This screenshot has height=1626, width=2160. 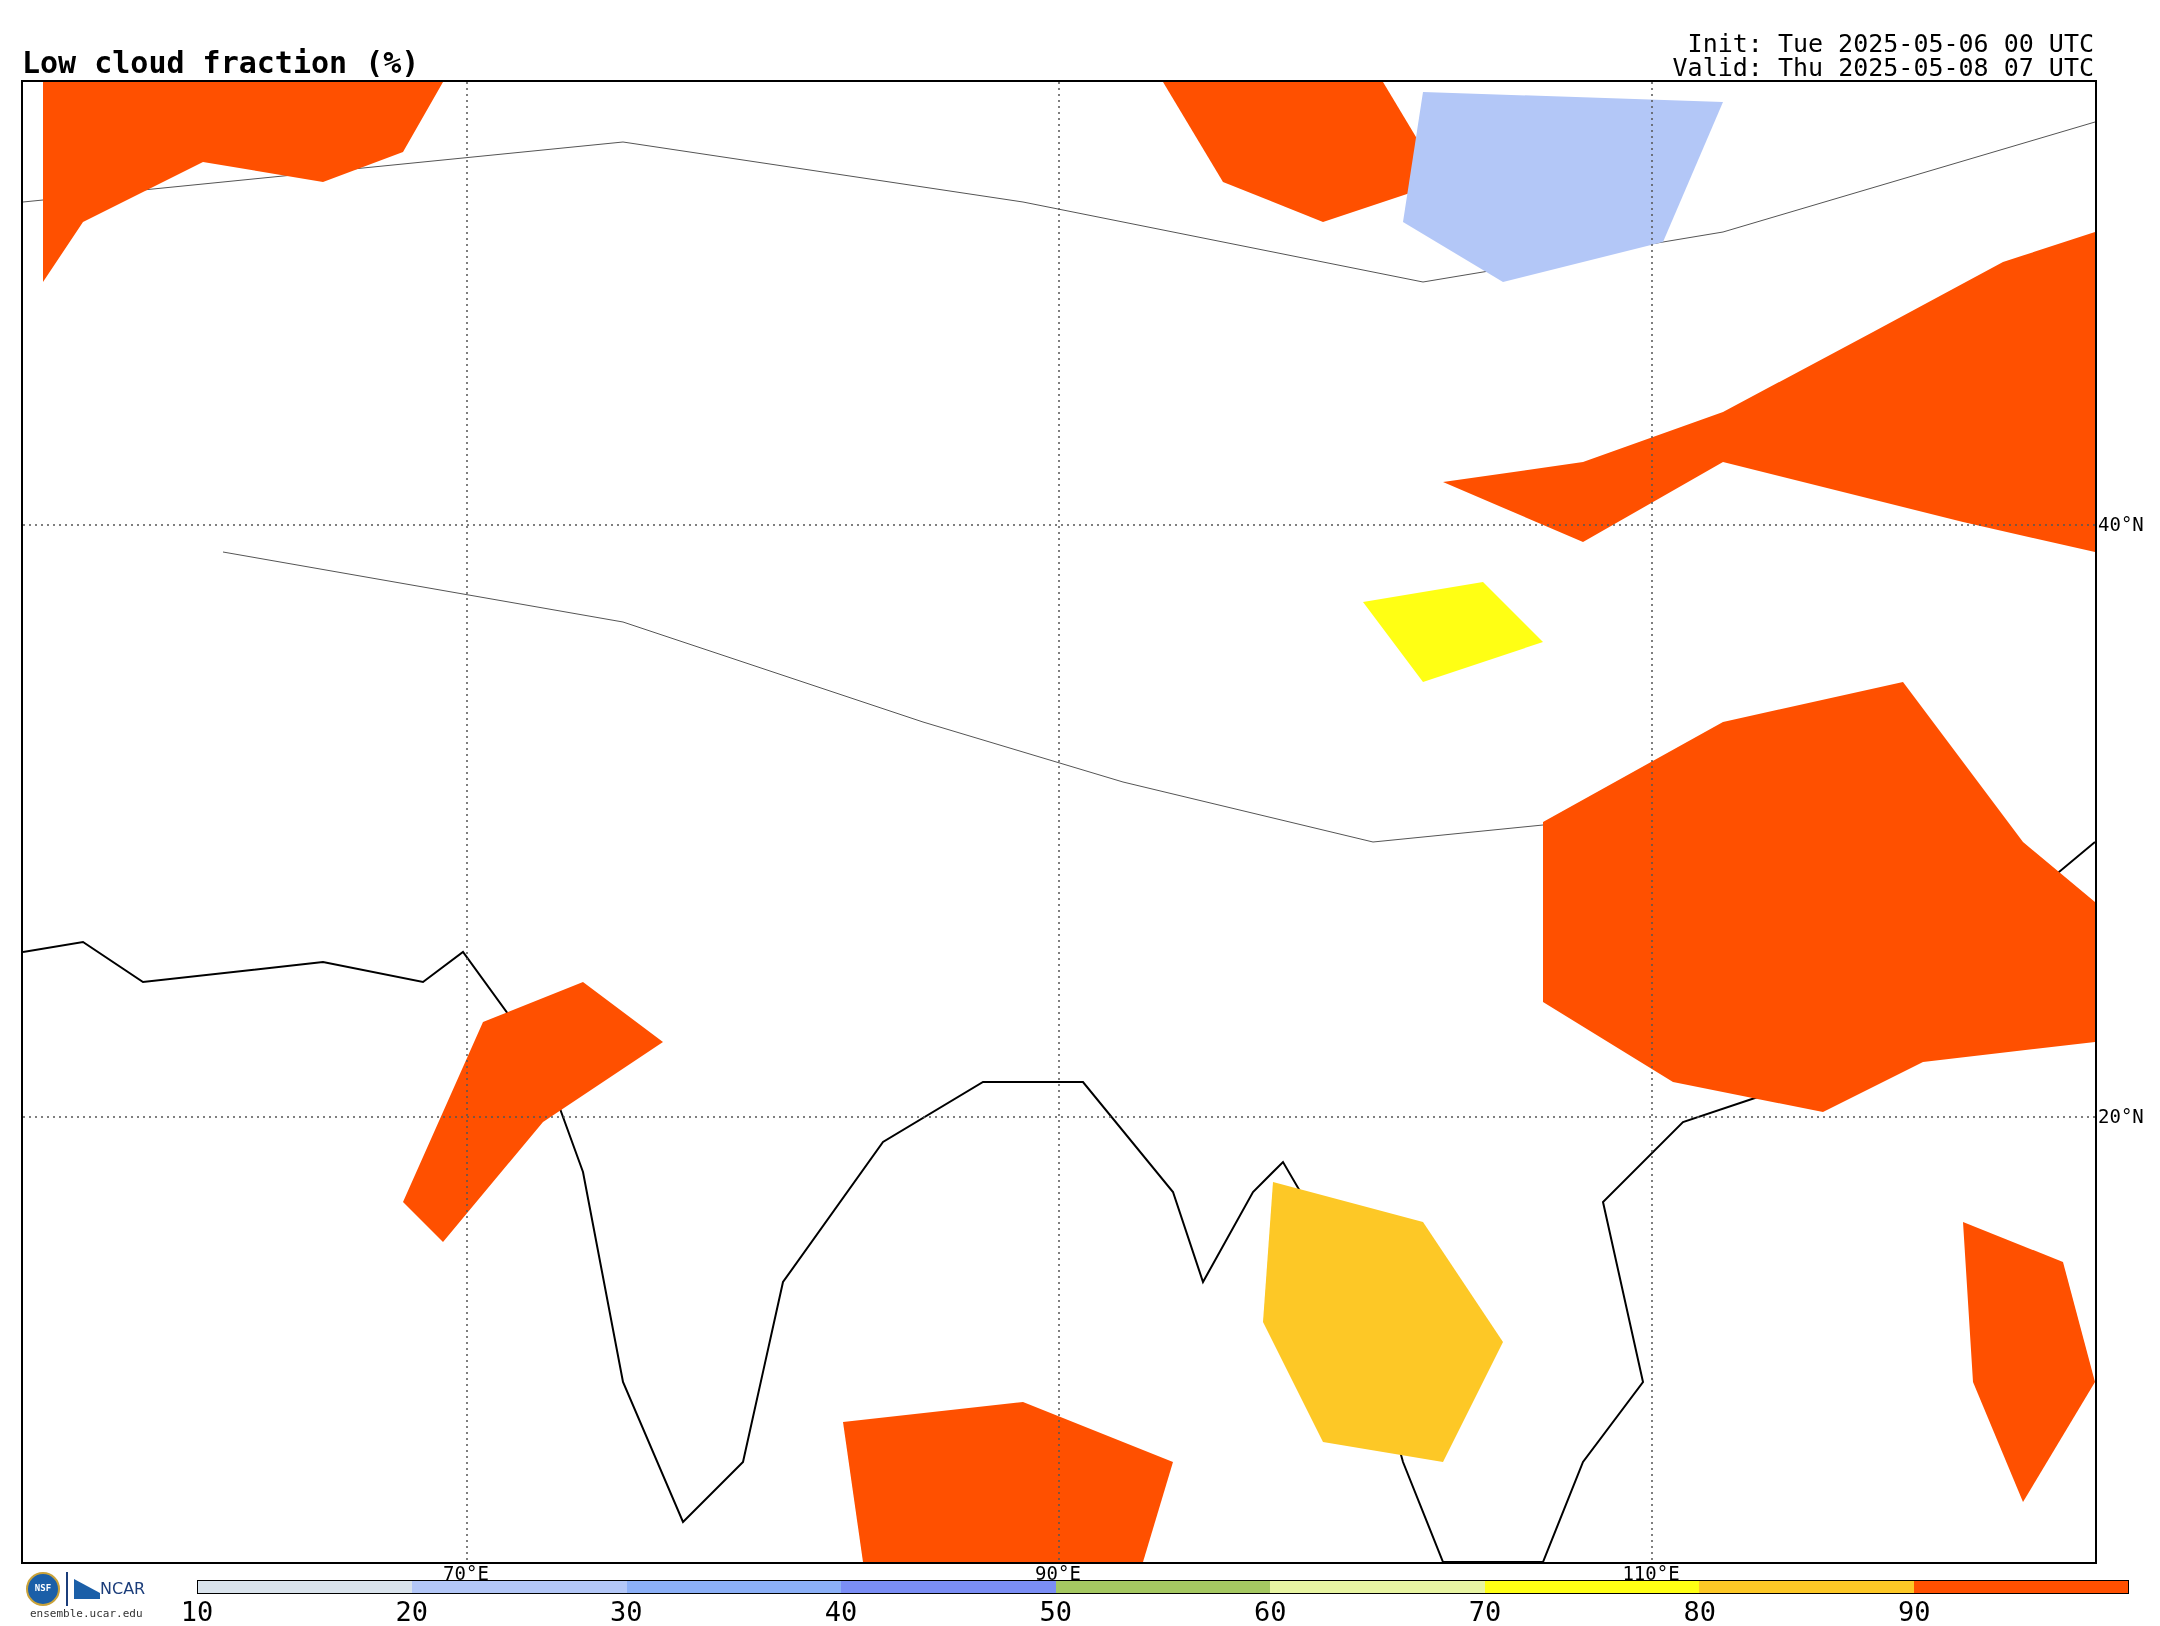 I want to click on ncar-logo-text: NCAR, so click(x=123, y=1589).